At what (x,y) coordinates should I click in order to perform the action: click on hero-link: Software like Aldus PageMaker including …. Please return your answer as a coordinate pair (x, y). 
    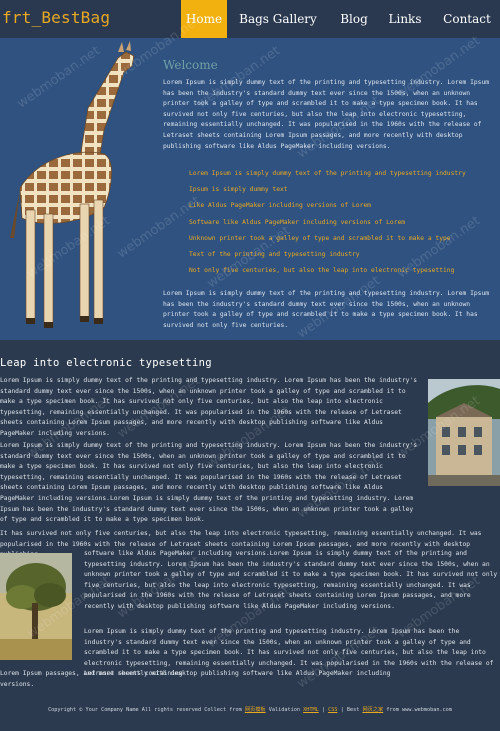
    Looking at the image, I should click on (327, 223).